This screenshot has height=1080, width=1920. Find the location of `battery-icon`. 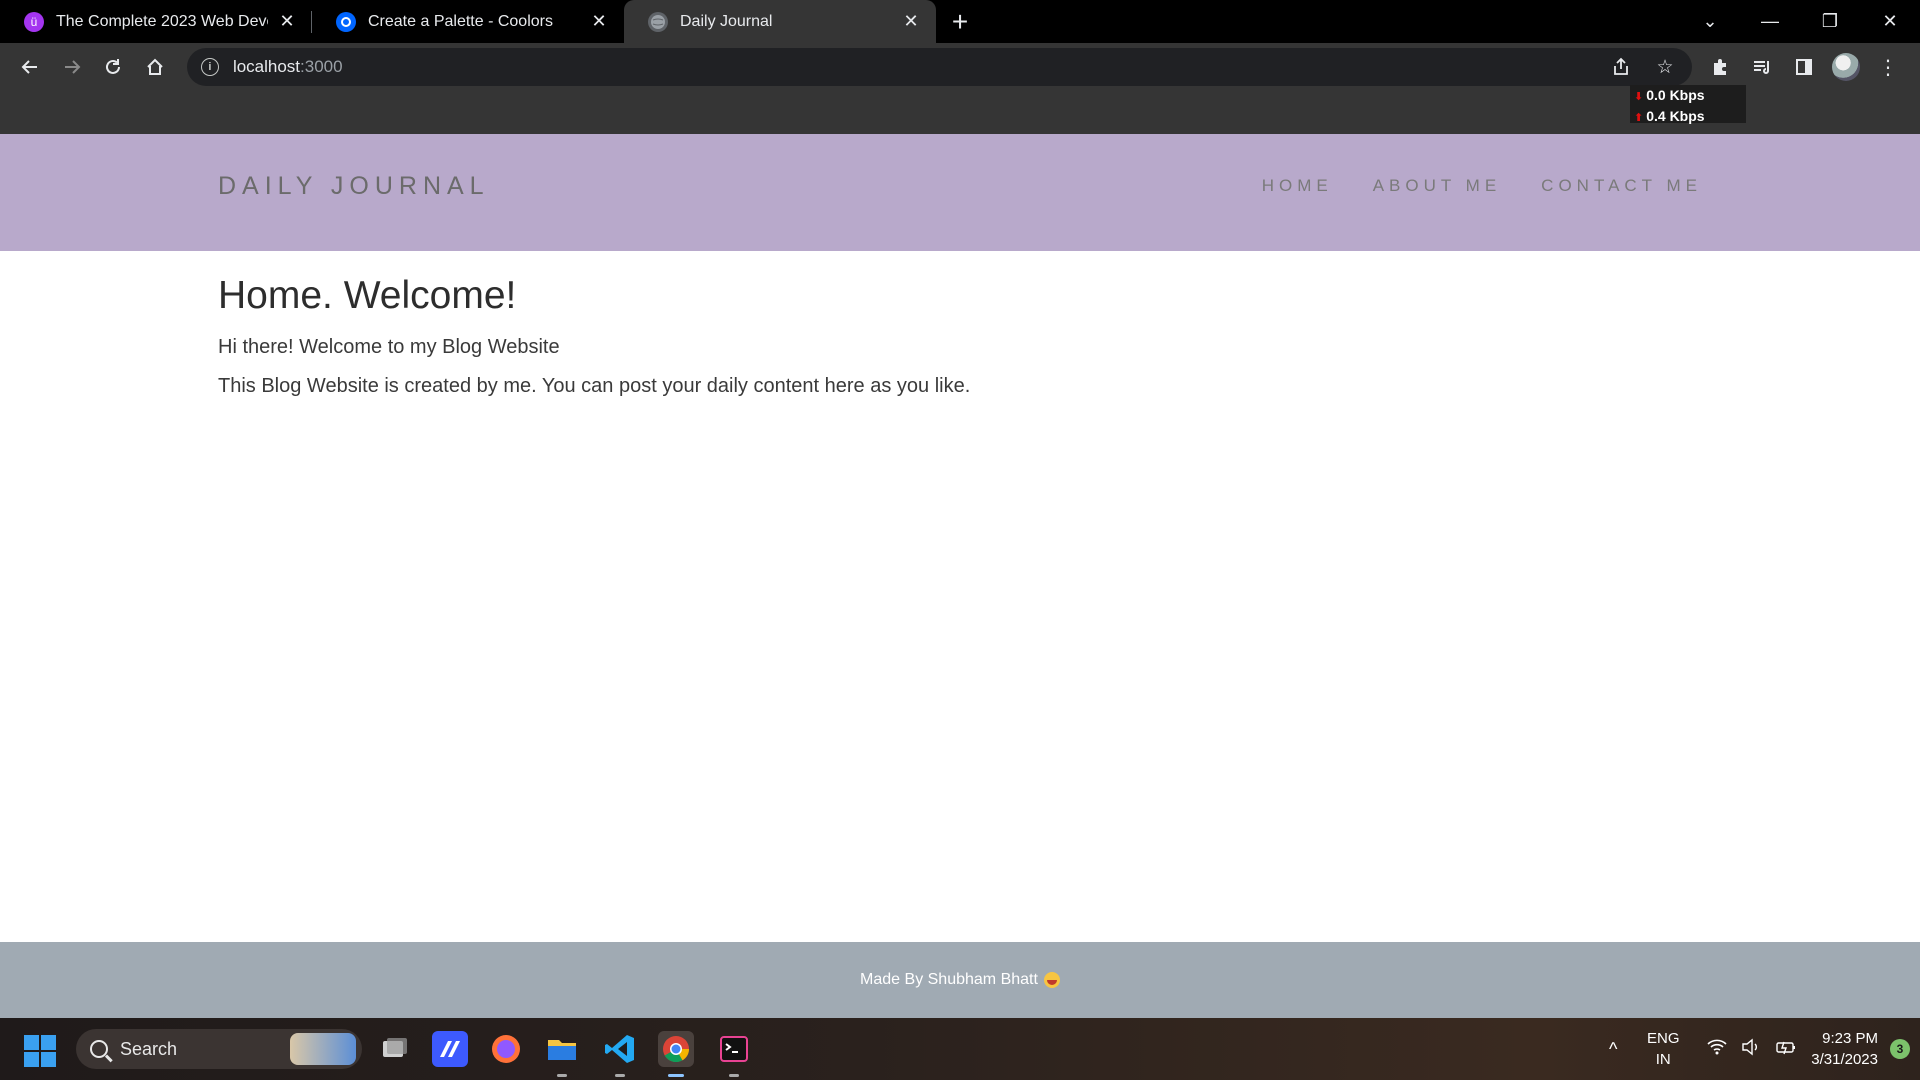

battery-icon is located at coordinates (1786, 1049).